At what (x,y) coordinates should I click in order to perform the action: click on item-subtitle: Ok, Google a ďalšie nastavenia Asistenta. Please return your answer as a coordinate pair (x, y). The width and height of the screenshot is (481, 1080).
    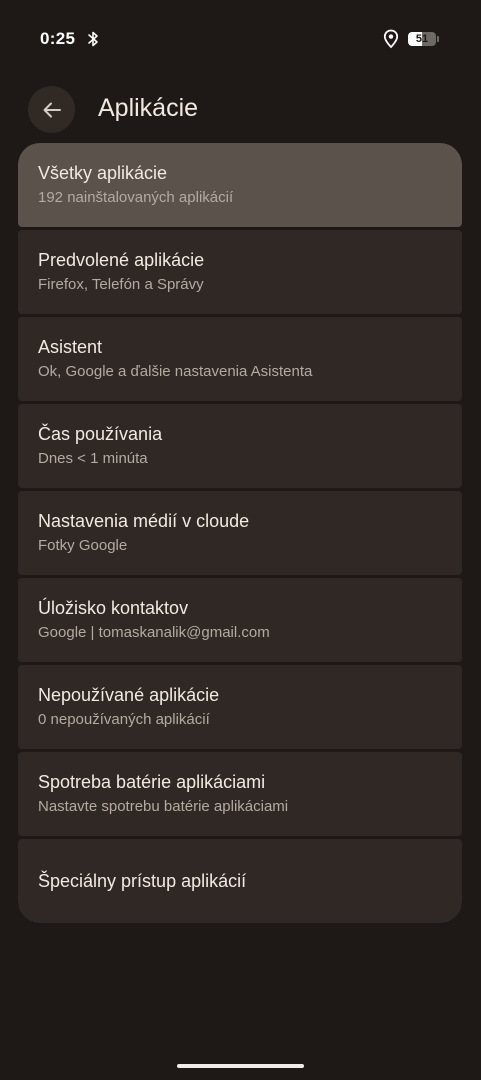
    Looking at the image, I should click on (175, 371).